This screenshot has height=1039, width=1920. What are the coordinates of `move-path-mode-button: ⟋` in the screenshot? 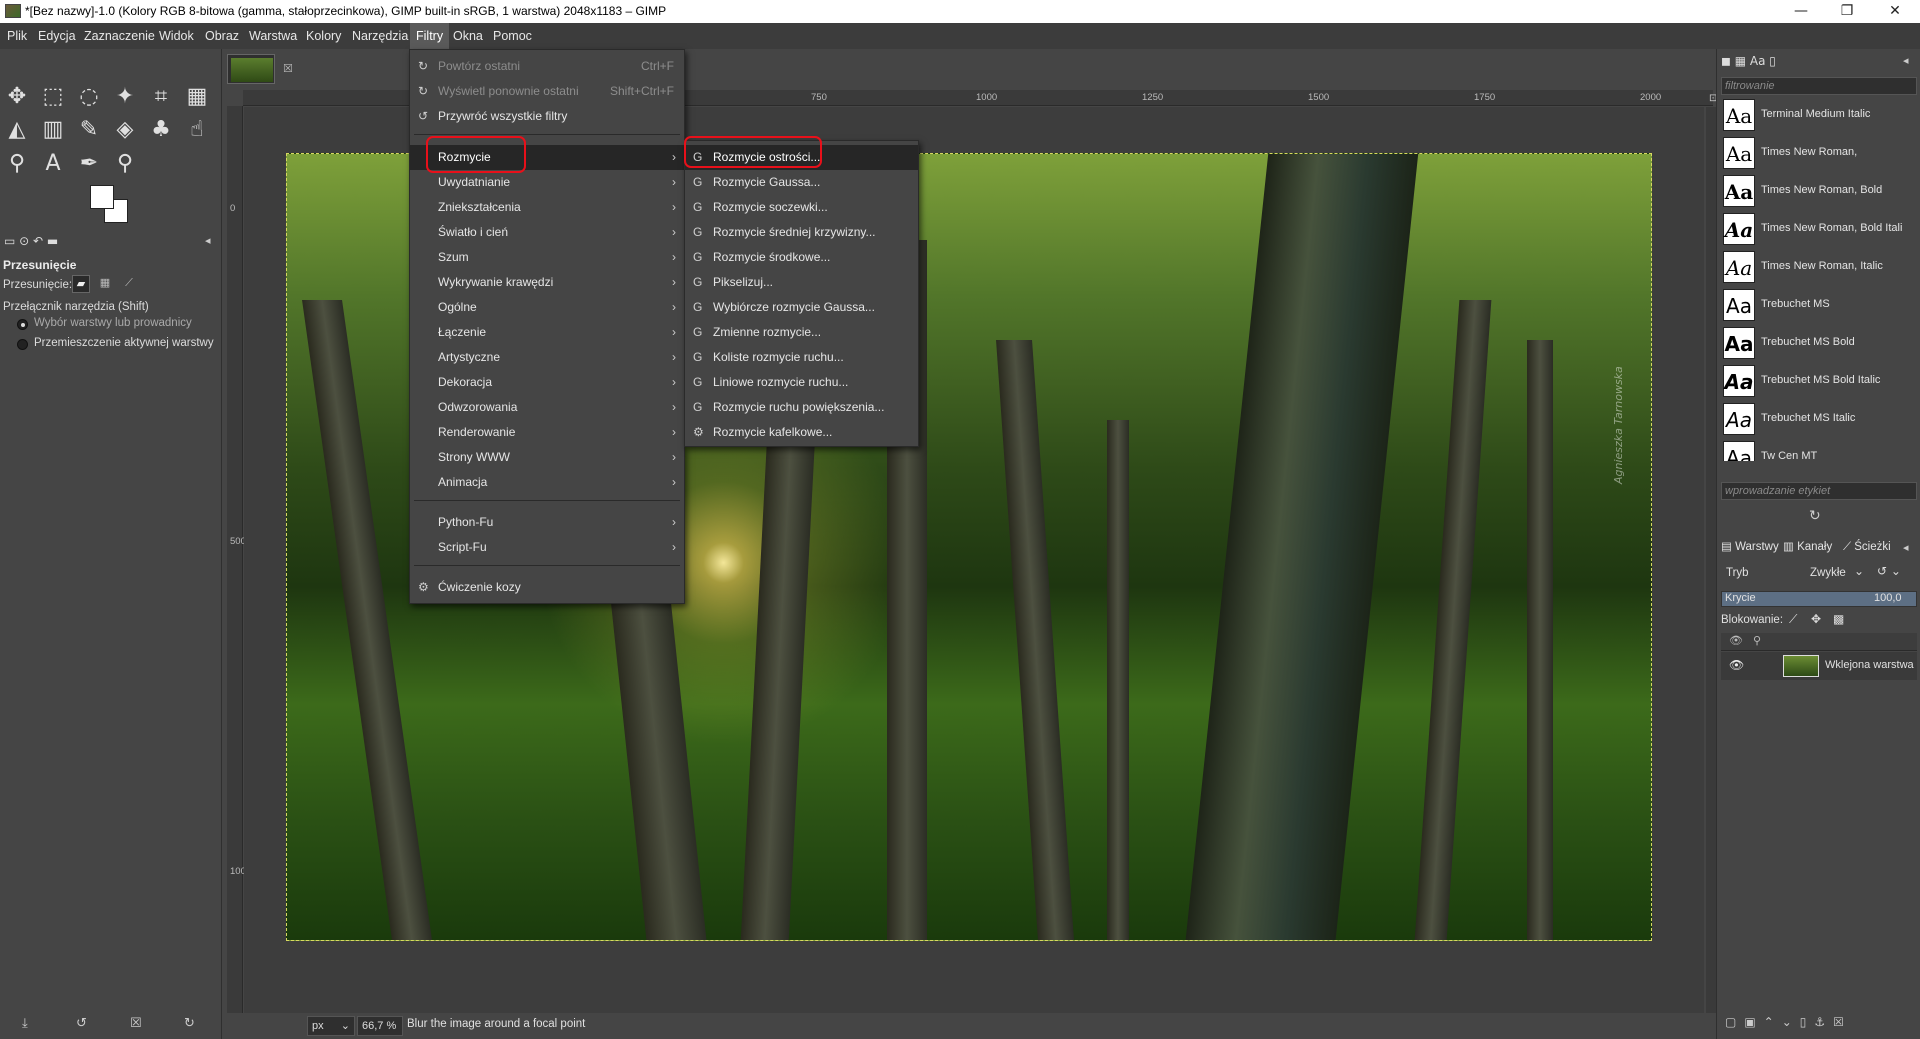 It's located at (129, 284).